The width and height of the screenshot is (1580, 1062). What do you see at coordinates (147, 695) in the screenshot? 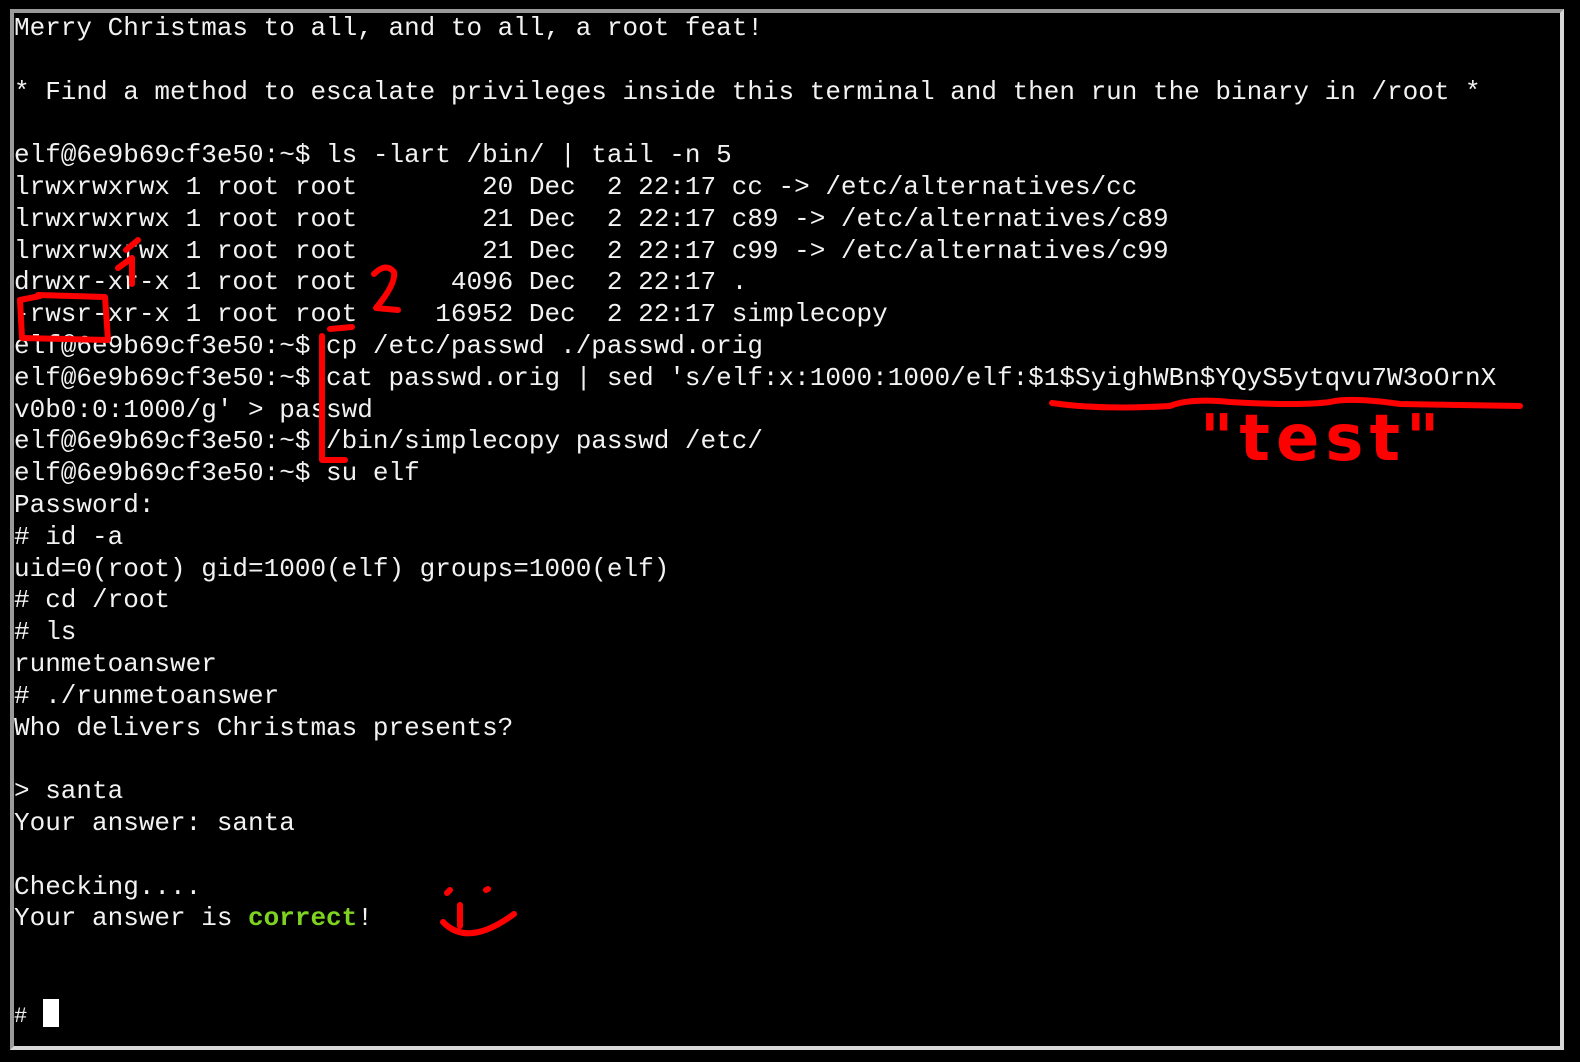
I see `terminal-line: # ./runmetoanswer` at bounding box center [147, 695].